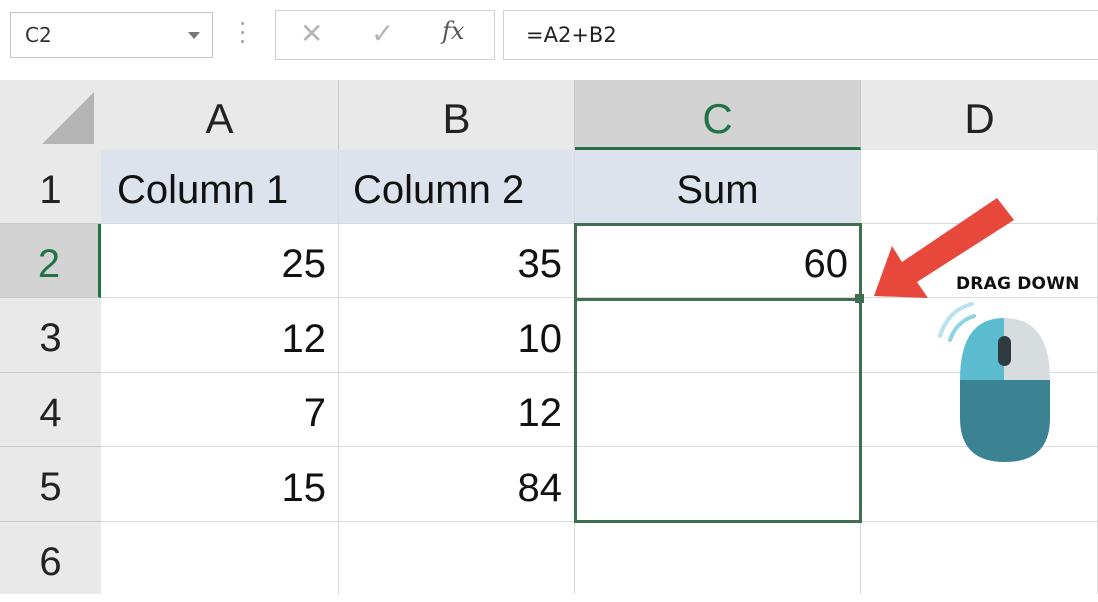 The image size is (1098, 602). I want to click on cell-d6, so click(979, 558).